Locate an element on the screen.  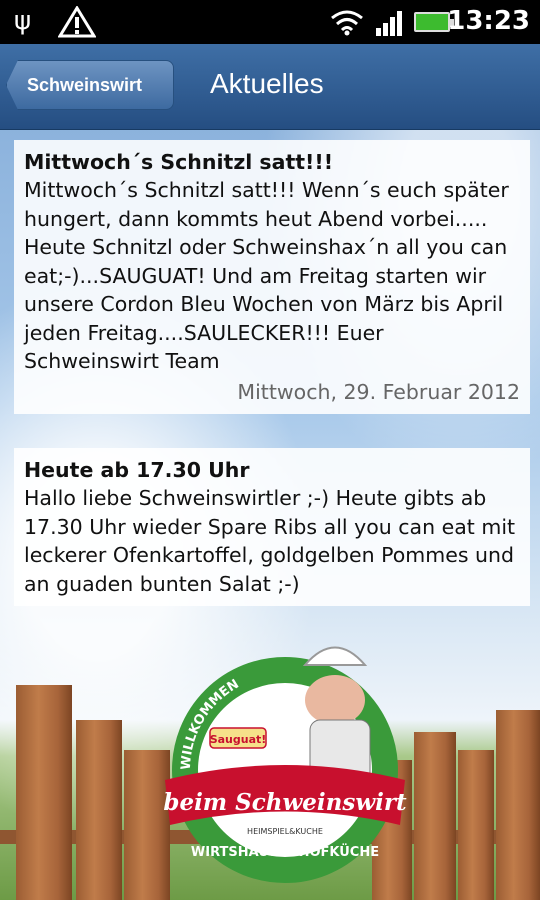
battery-charging-icon is located at coordinates (434, 22).